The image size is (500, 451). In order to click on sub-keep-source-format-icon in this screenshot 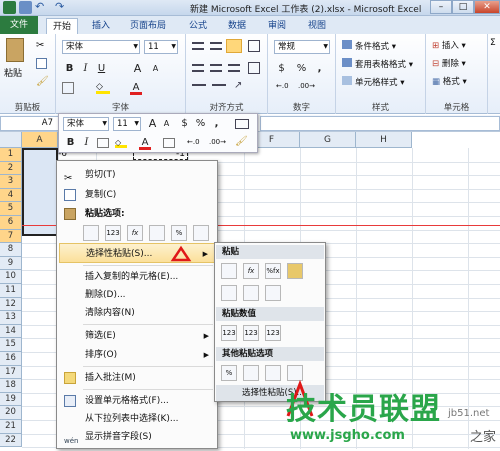, I will do `click(295, 271)`.